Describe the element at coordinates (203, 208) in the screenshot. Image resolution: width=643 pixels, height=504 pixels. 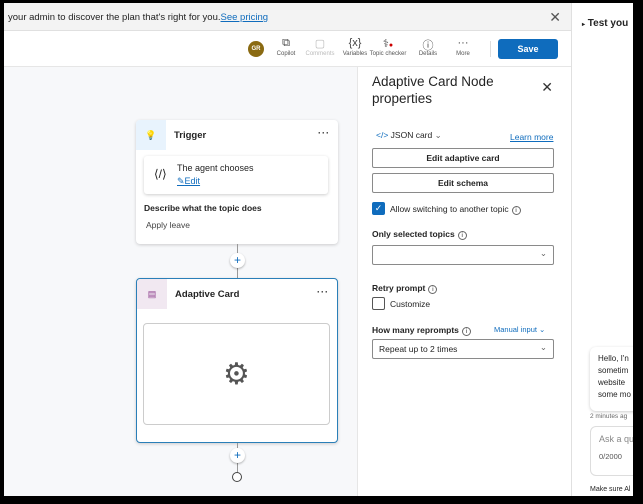
I see `describe-label: Describe what the topic does` at that location.